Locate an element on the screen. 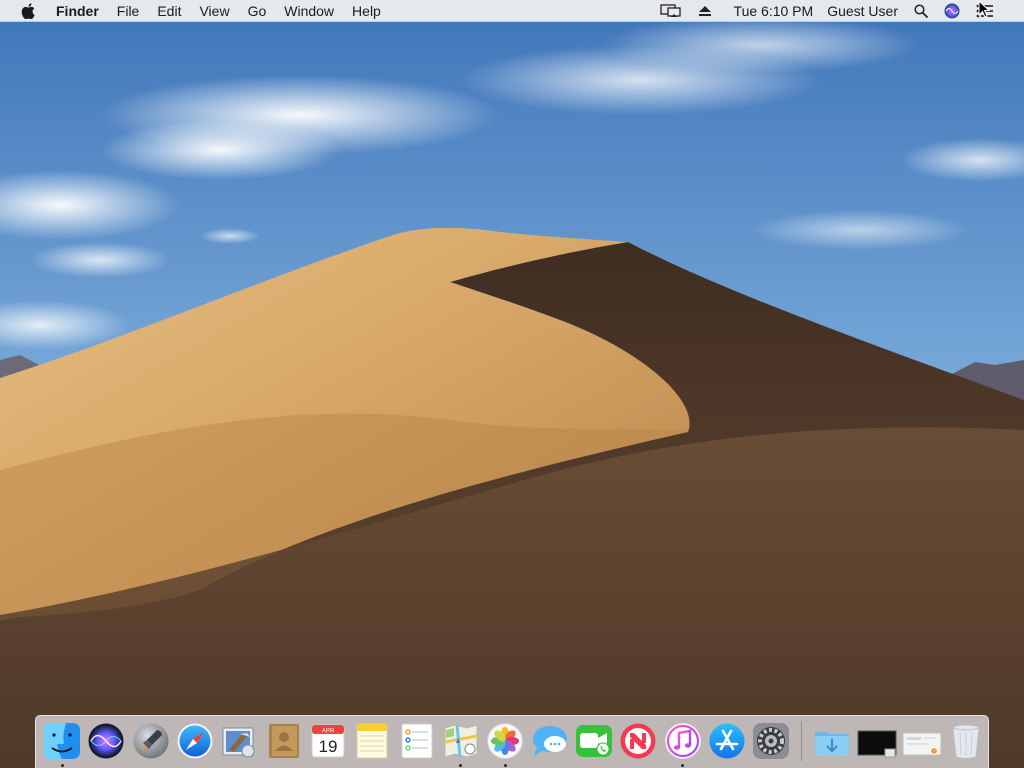 This screenshot has width=1024, height=768. recent-item-icon is located at coordinates (877, 744).